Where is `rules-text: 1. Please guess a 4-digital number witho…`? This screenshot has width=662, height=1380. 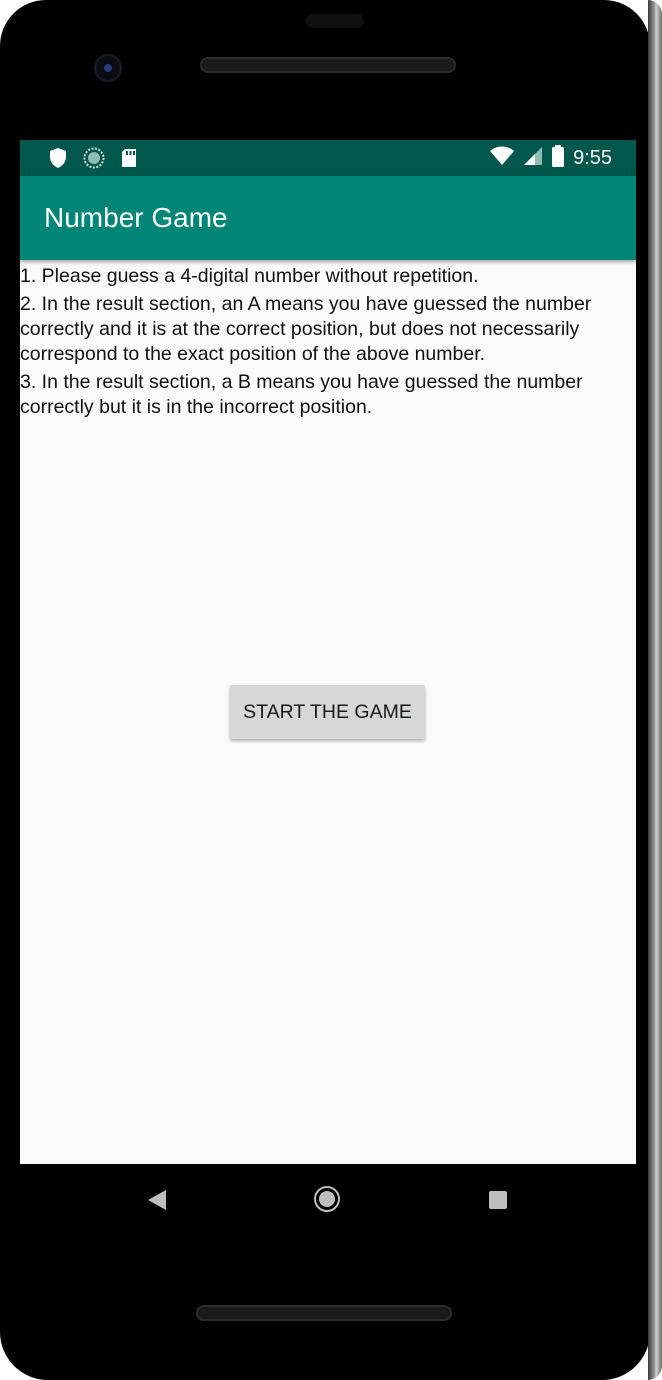 rules-text: 1. Please guess a 4-digital number witho… is located at coordinates (328, 343).